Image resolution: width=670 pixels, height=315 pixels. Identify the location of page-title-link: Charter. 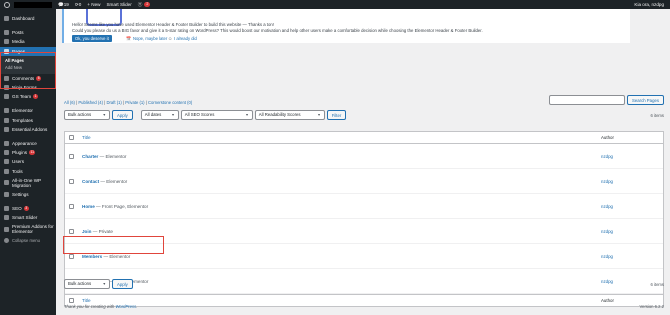
(90, 156).